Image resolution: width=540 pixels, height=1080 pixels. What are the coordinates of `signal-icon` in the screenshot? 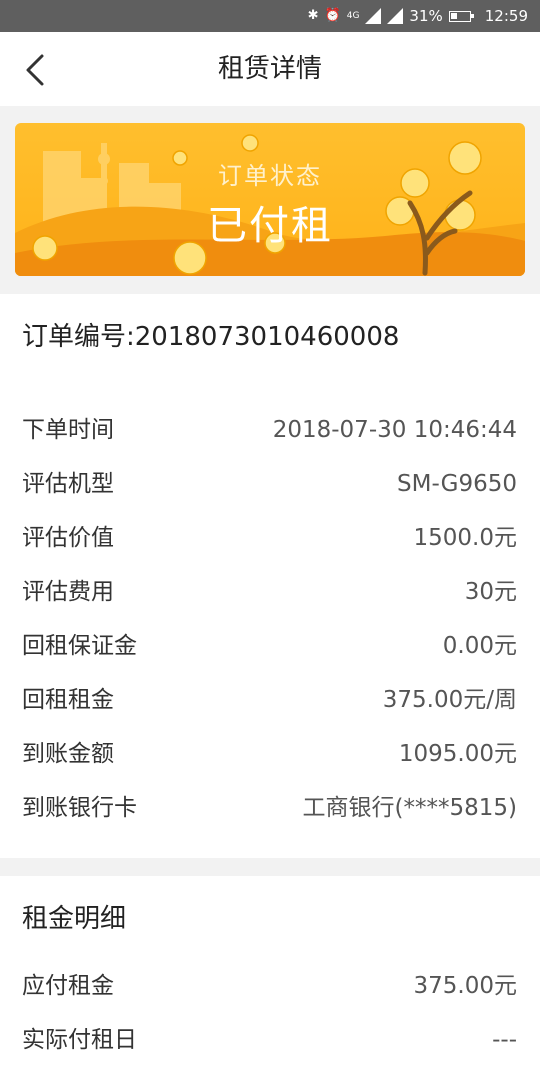 It's located at (373, 16).